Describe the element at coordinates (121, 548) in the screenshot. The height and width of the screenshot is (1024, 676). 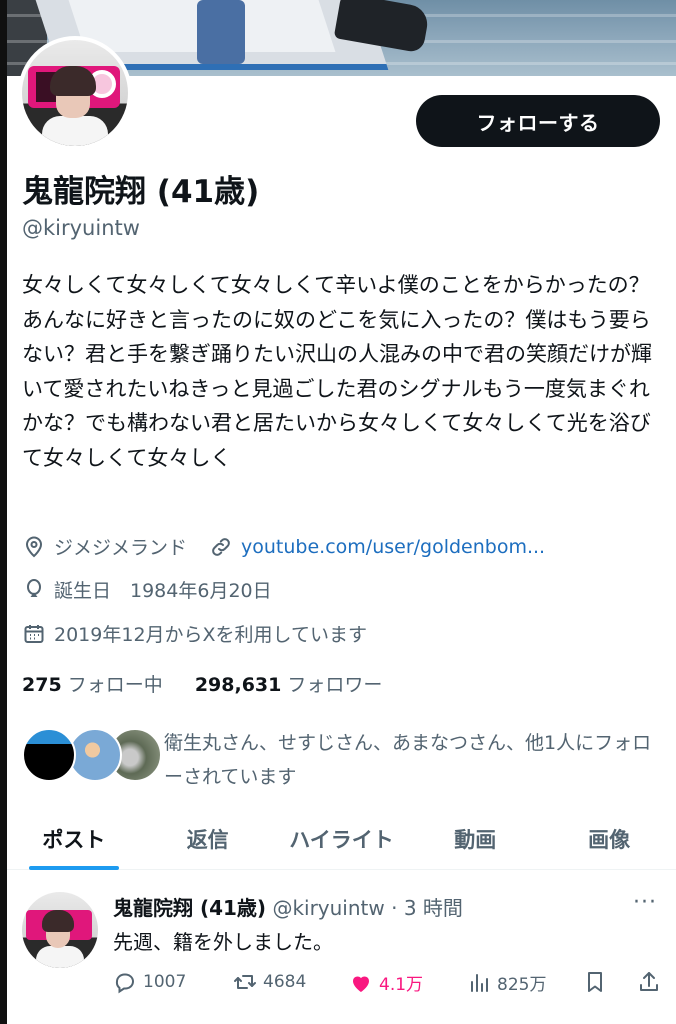
I see `location-text: ジメジメランド` at that location.